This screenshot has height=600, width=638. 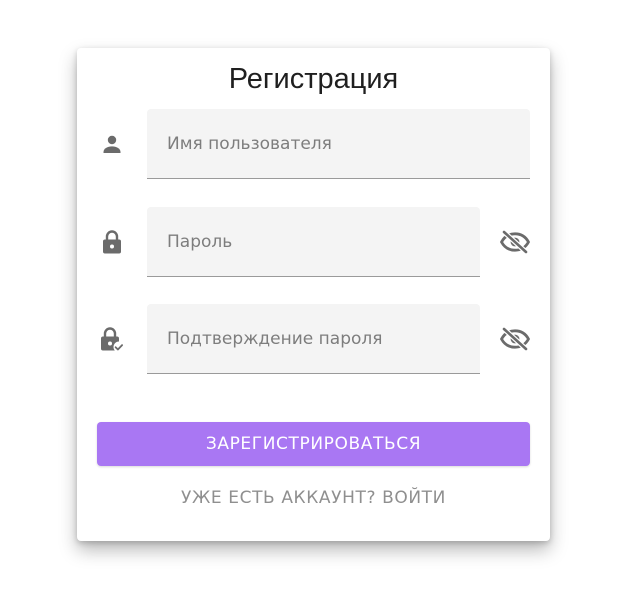 I want to click on lock-icon, so click(x=112, y=242).